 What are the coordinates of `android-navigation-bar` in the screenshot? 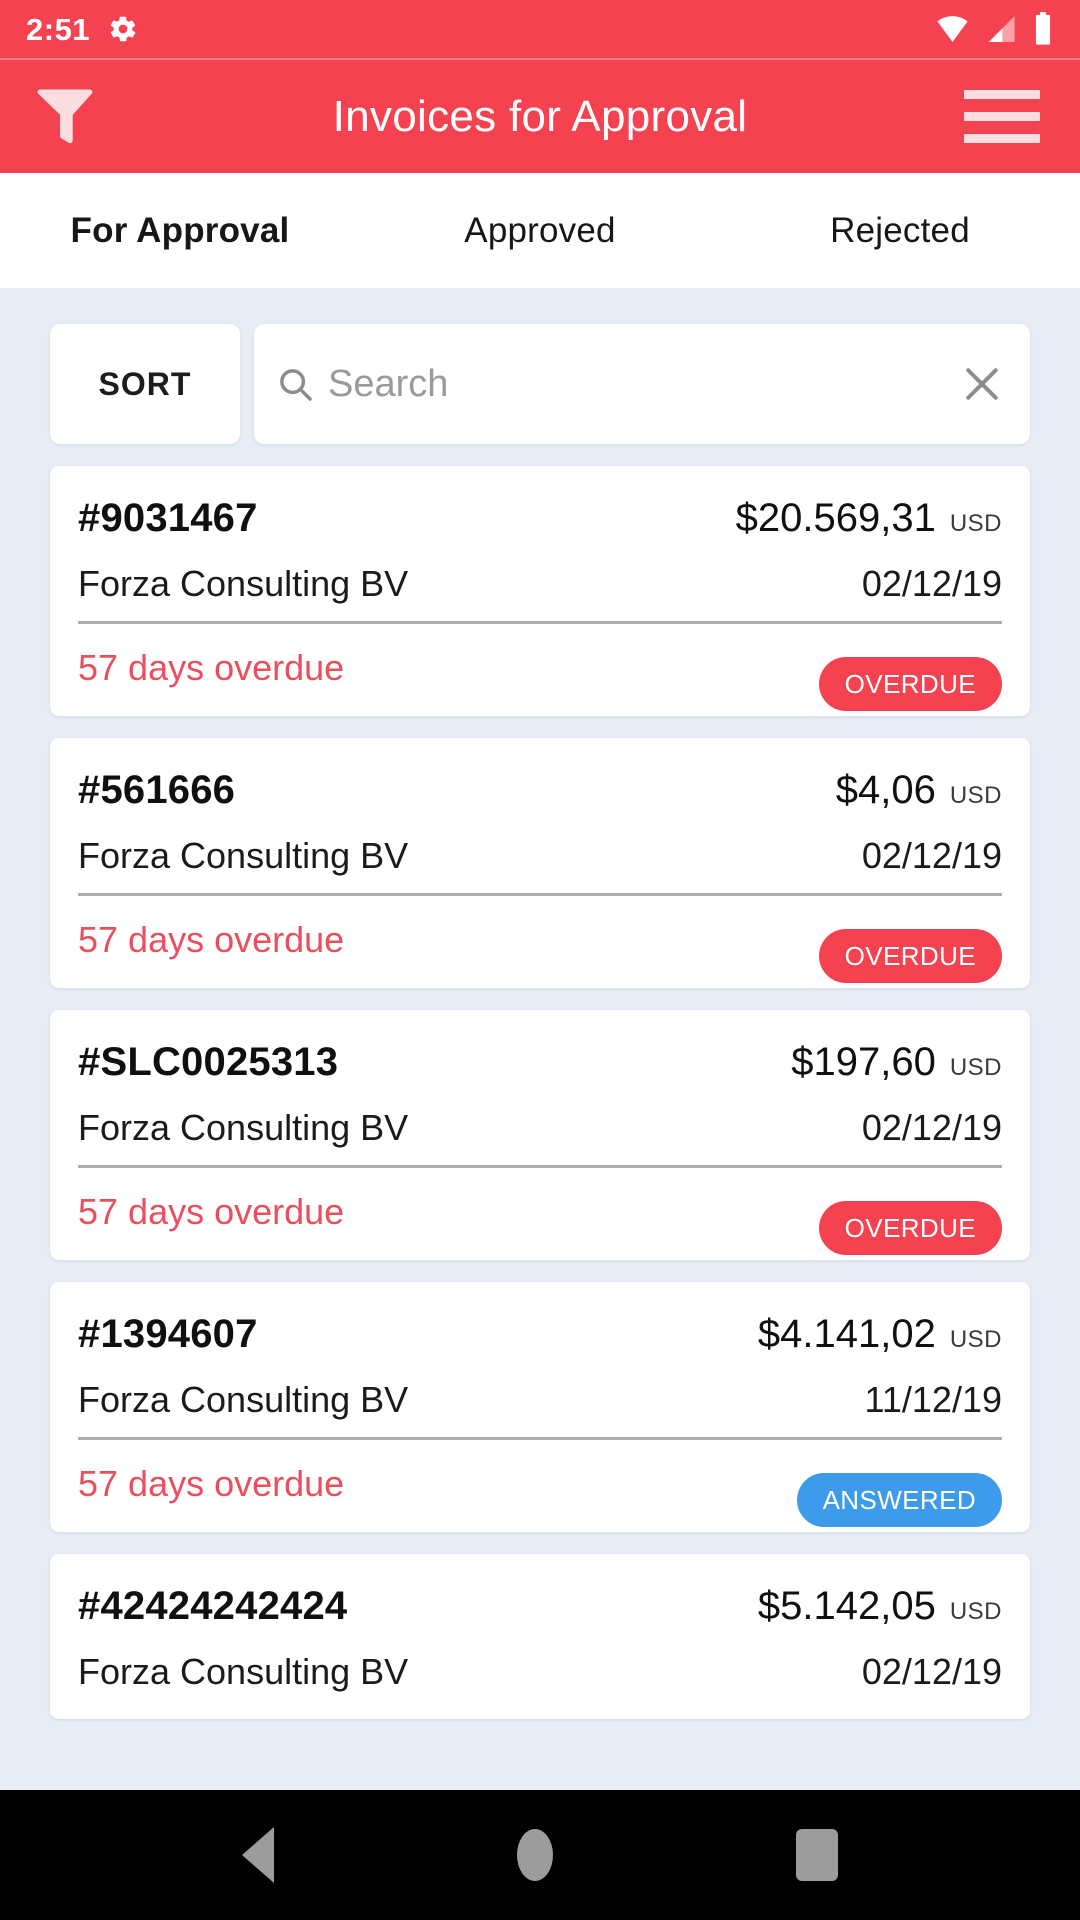 It's located at (540, 1855).